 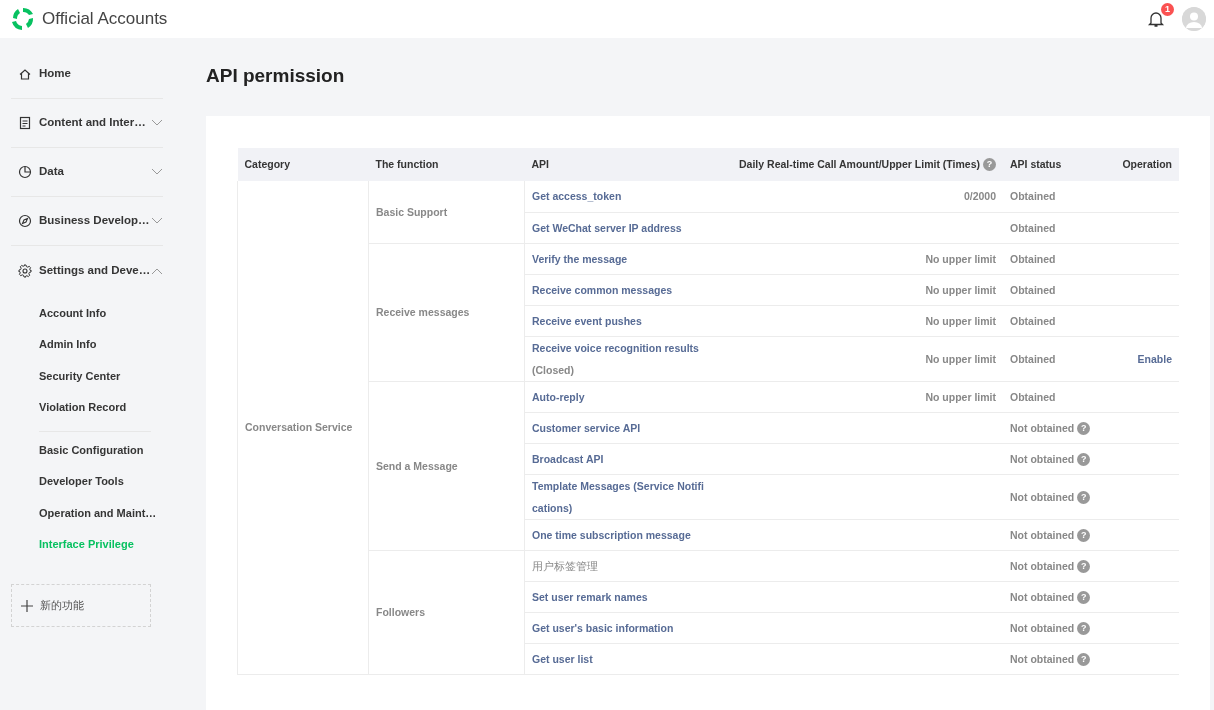 What do you see at coordinates (620, 627) in the screenshot?
I see `api-name: Get user's basic information` at bounding box center [620, 627].